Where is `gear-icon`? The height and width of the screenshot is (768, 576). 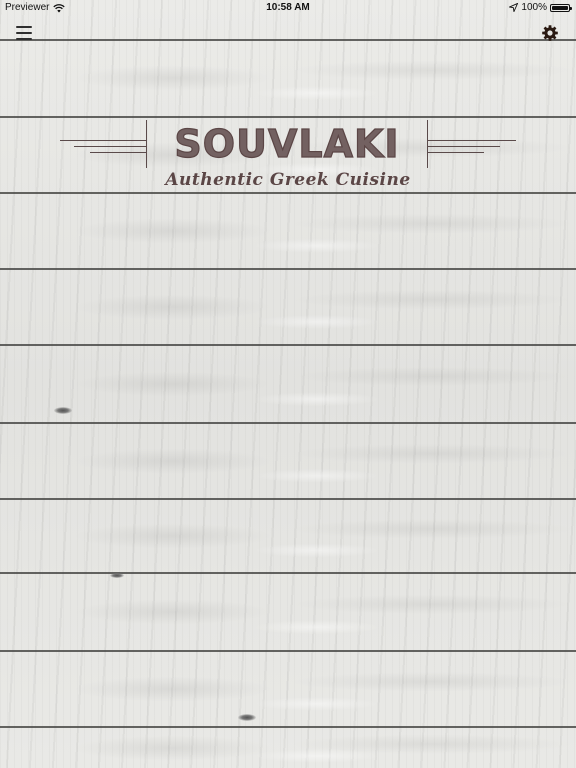
gear-icon is located at coordinates (550, 33).